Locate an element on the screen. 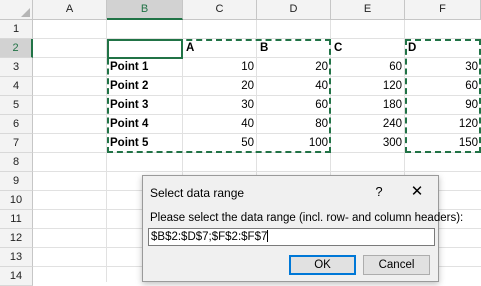  row-header-11: 11 is located at coordinates (16, 219).